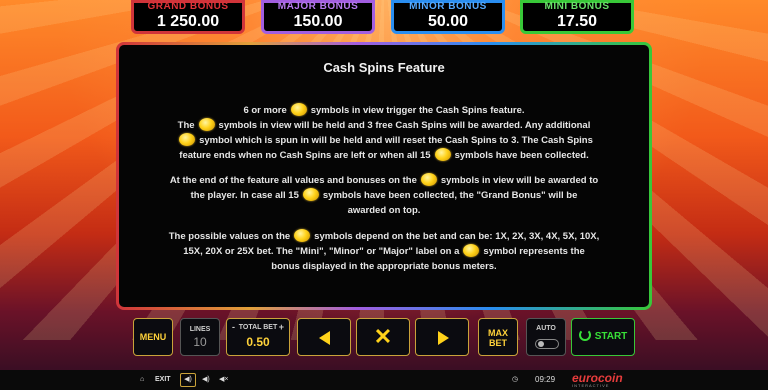  What do you see at coordinates (186, 125) in the screenshot?
I see `text-fragment: The` at bounding box center [186, 125].